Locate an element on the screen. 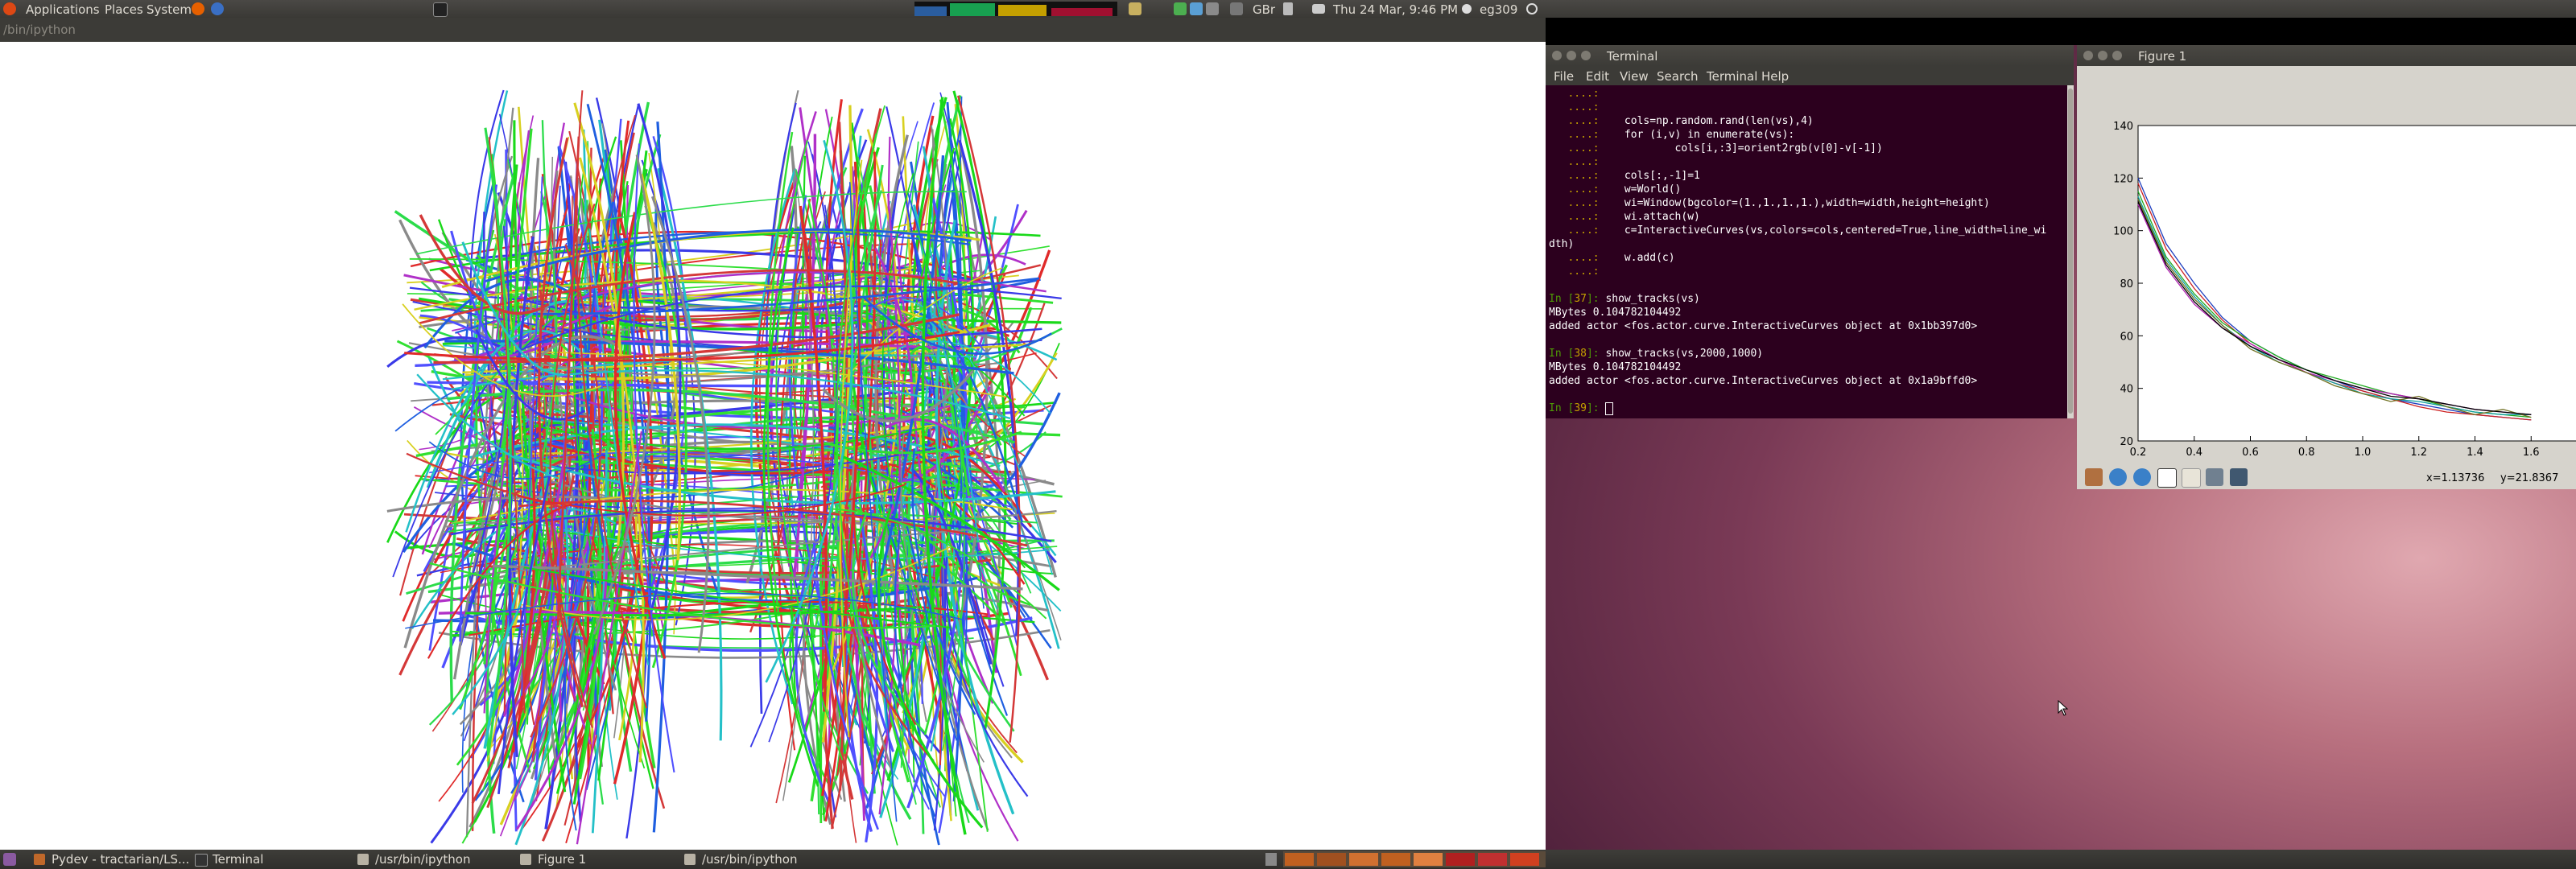 The height and width of the screenshot is (869, 2576). help-icon is located at coordinates (217, 8).